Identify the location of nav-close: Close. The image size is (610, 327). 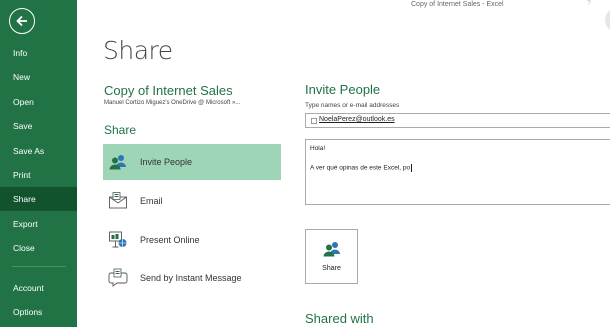
(38, 248).